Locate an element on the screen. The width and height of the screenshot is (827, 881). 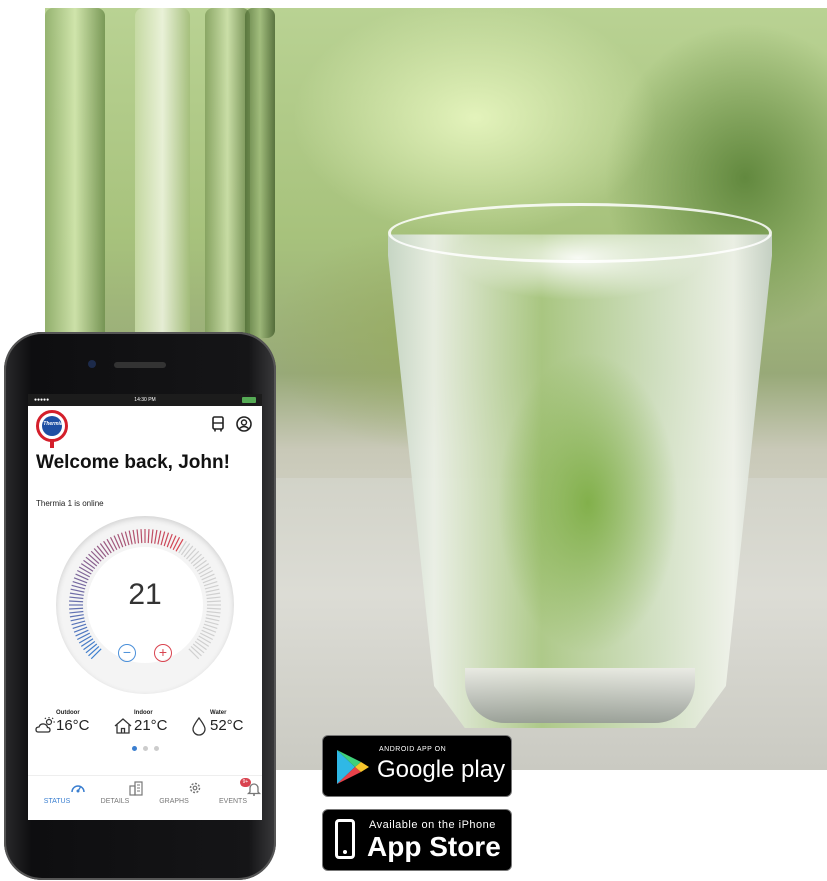
metric-label: Outdoor is located at coordinates (68, 713).